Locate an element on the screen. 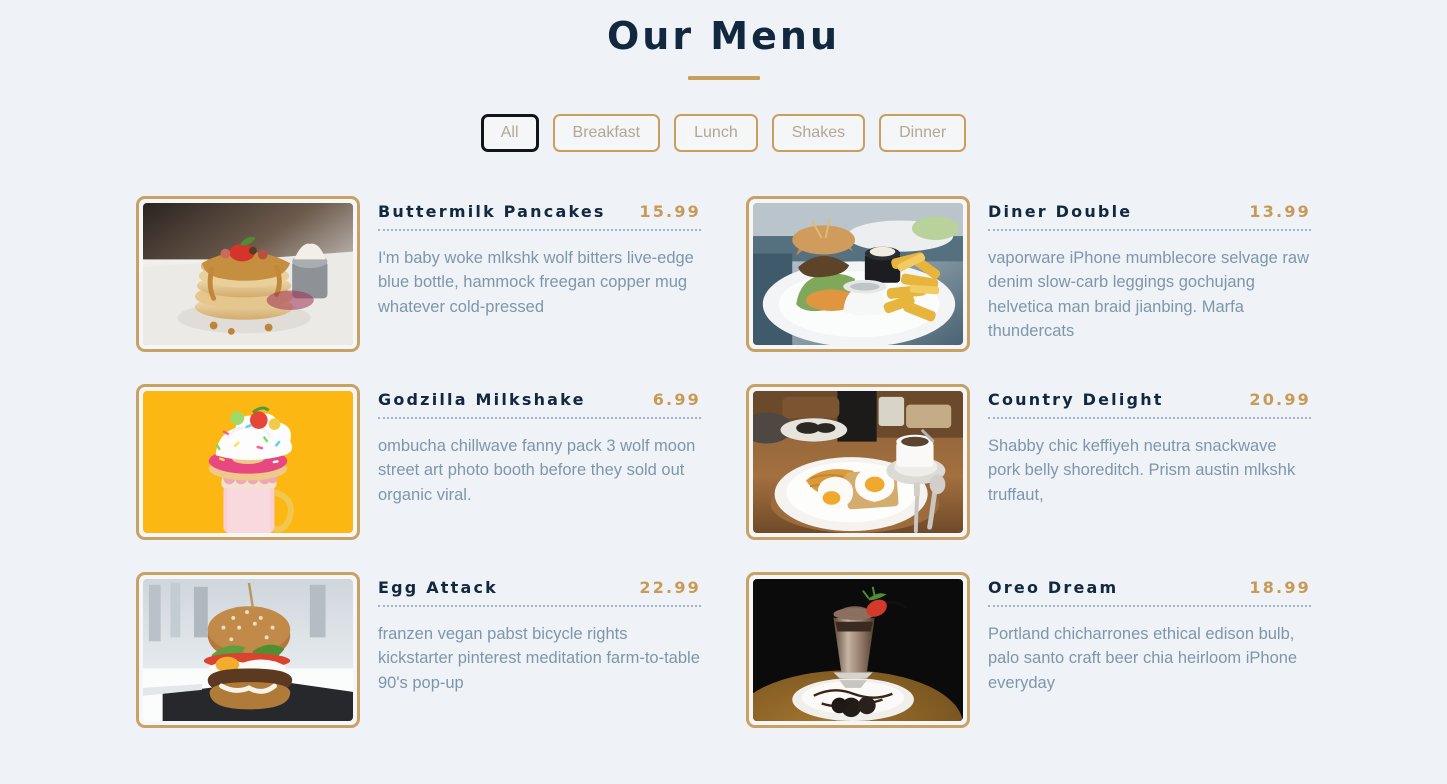 The width and height of the screenshot is (1447, 784). menu-item-name: Buttermilk Pancakes is located at coordinates (492, 211).